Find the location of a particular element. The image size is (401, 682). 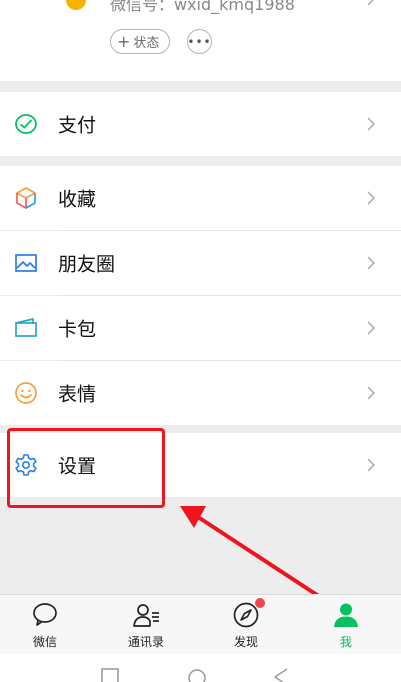

tab-bar: 微信 通讯录 发现 我 is located at coordinates (200, 624).